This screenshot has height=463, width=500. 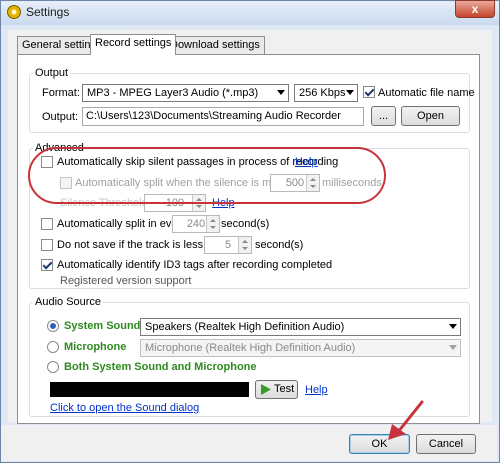 I want to click on auto-file-name-label: Automatic file name, so click(x=426, y=93).